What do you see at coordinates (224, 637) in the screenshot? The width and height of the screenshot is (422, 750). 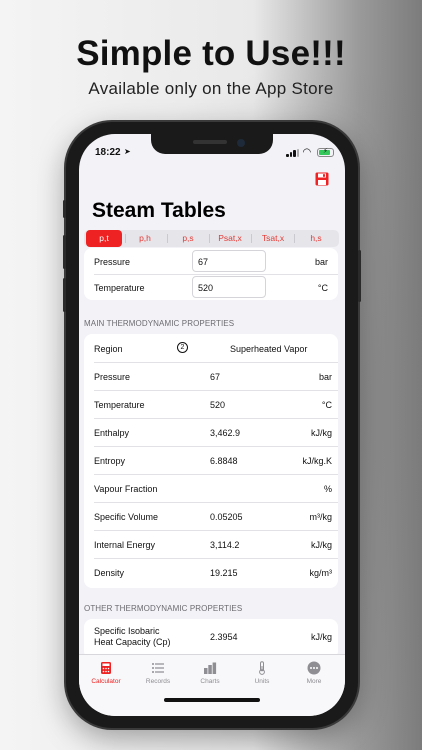 I see `property-value: 2.3954` at bounding box center [224, 637].